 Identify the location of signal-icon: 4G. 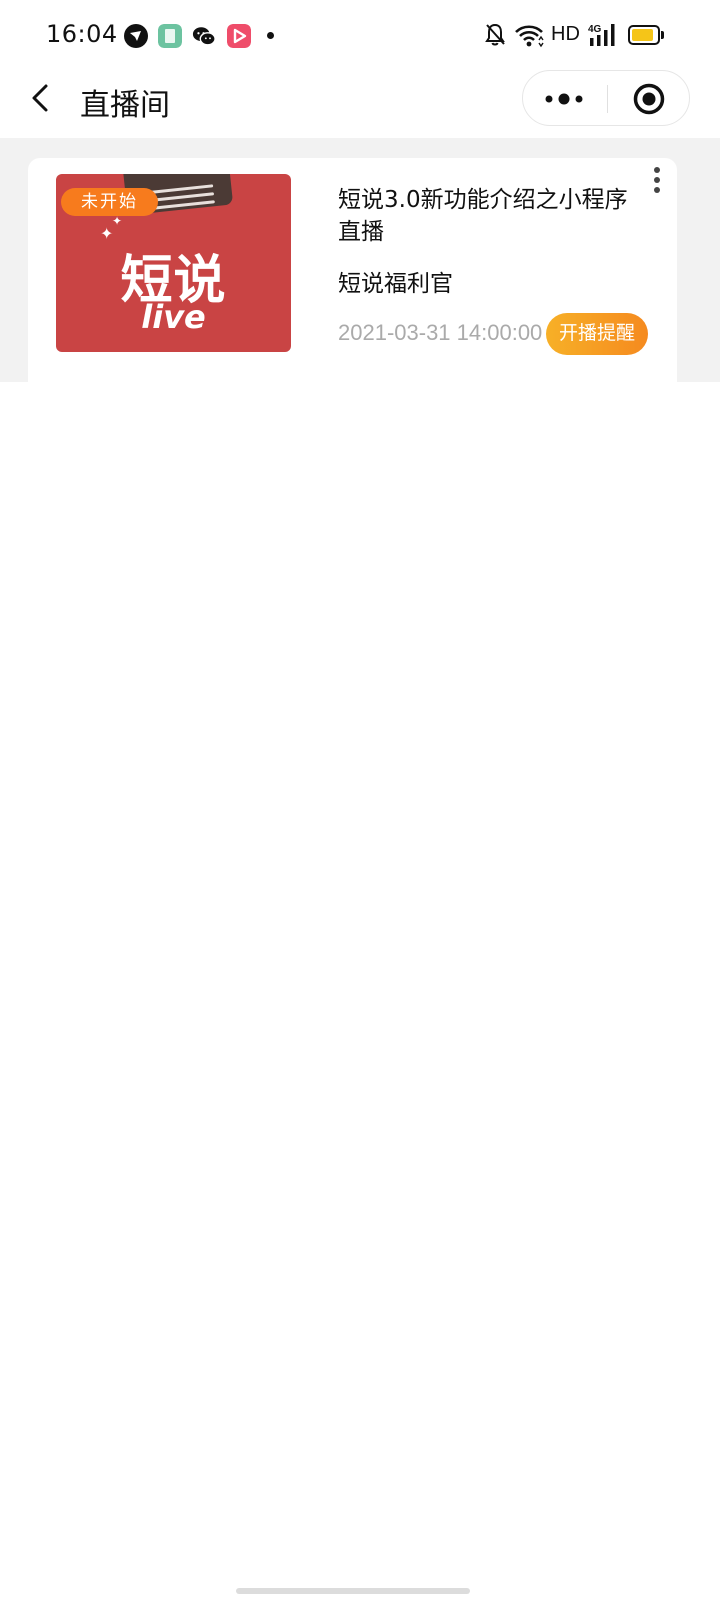
(601, 35).